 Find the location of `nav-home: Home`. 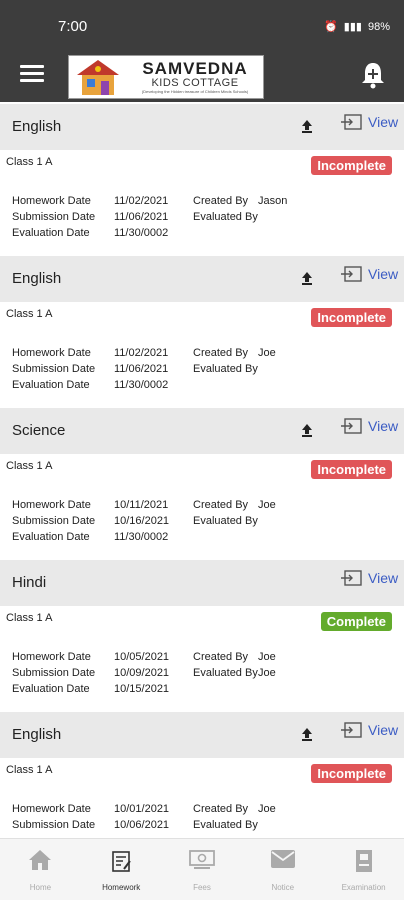

nav-home: Home is located at coordinates (40, 869).